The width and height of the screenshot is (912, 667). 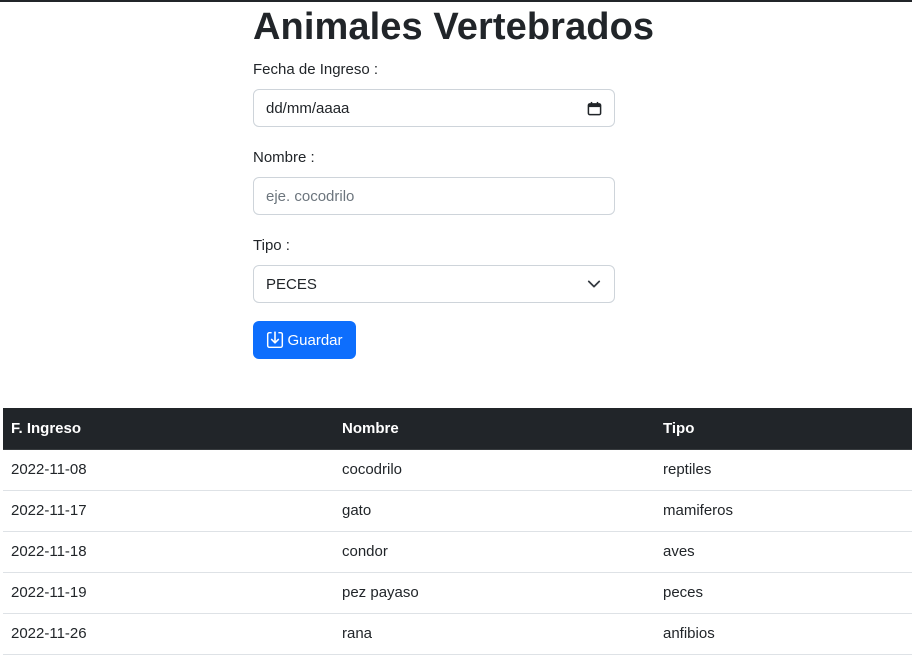 I want to click on fecha-label: Fecha de Ingreso :, so click(x=316, y=69).